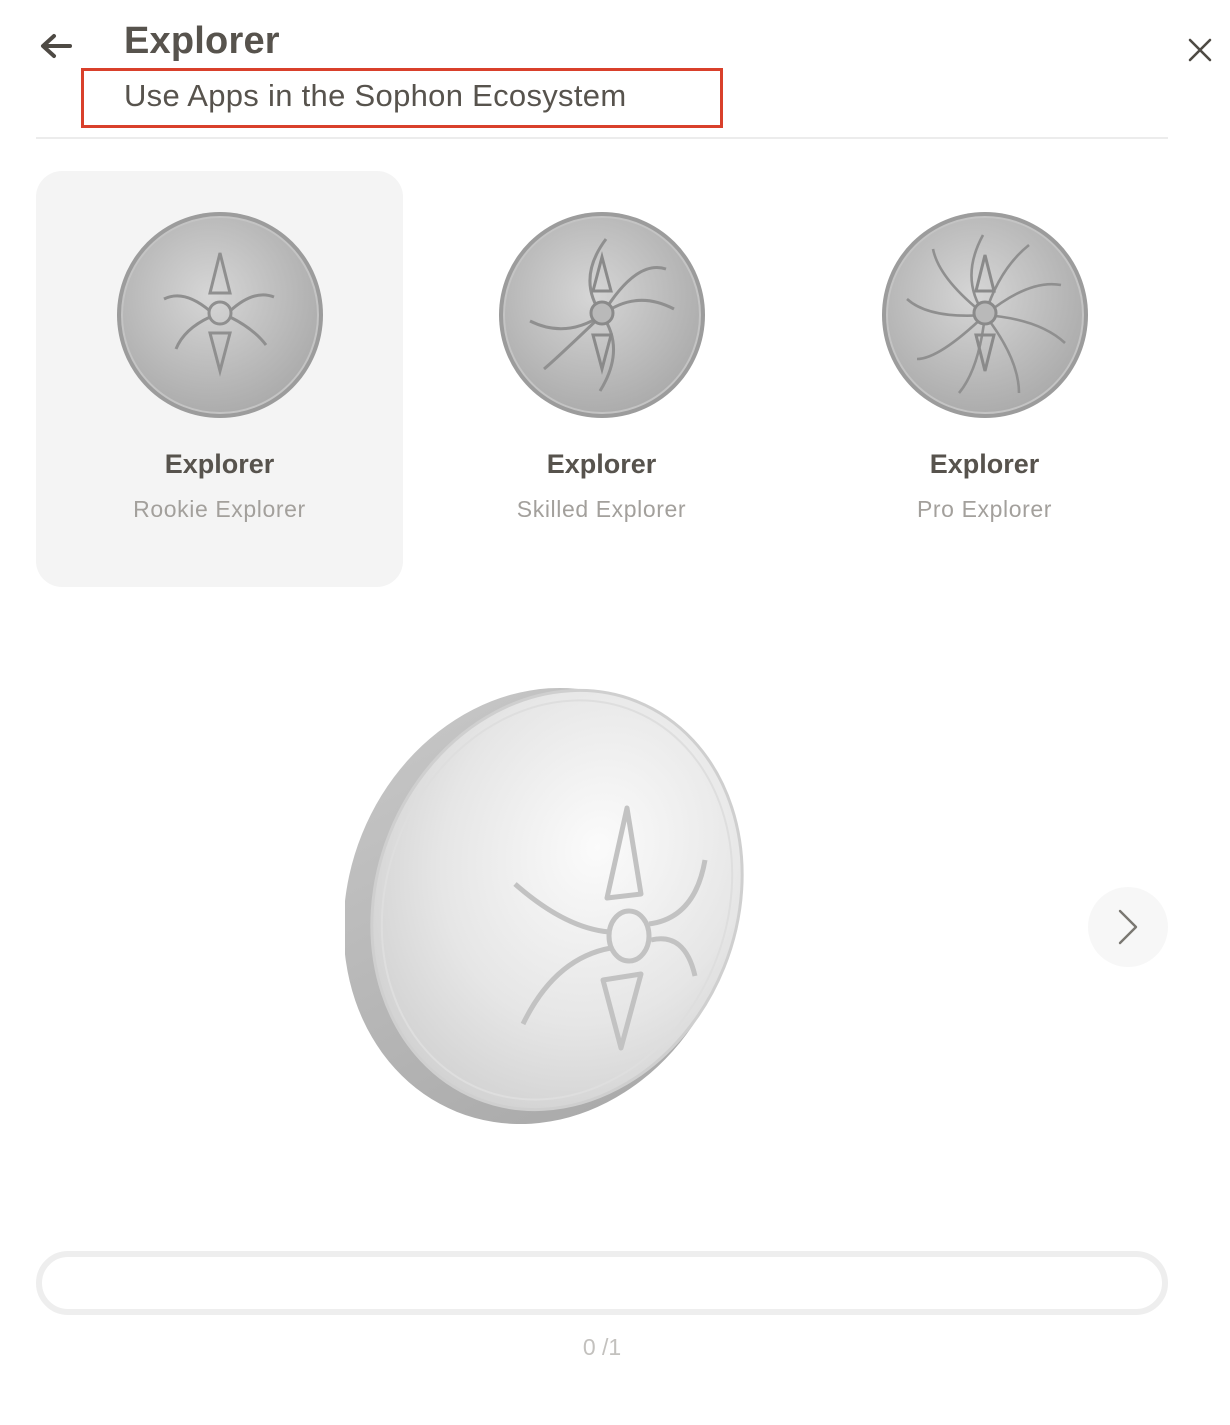 The width and height of the screenshot is (1230, 1425). I want to click on badge-level: Skilled Explorer, so click(601, 509).